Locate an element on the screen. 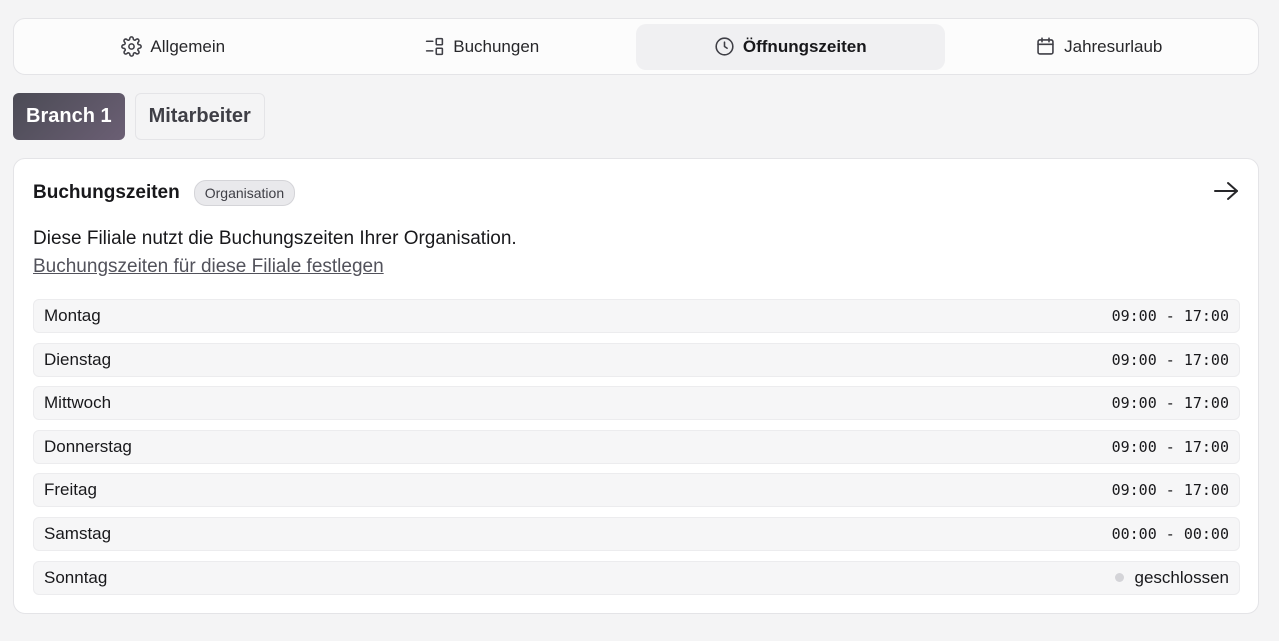 The width and height of the screenshot is (1279, 641). schedule-row-mittwoch: Mittwoch 09:00 - 17:00 is located at coordinates (636, 403).